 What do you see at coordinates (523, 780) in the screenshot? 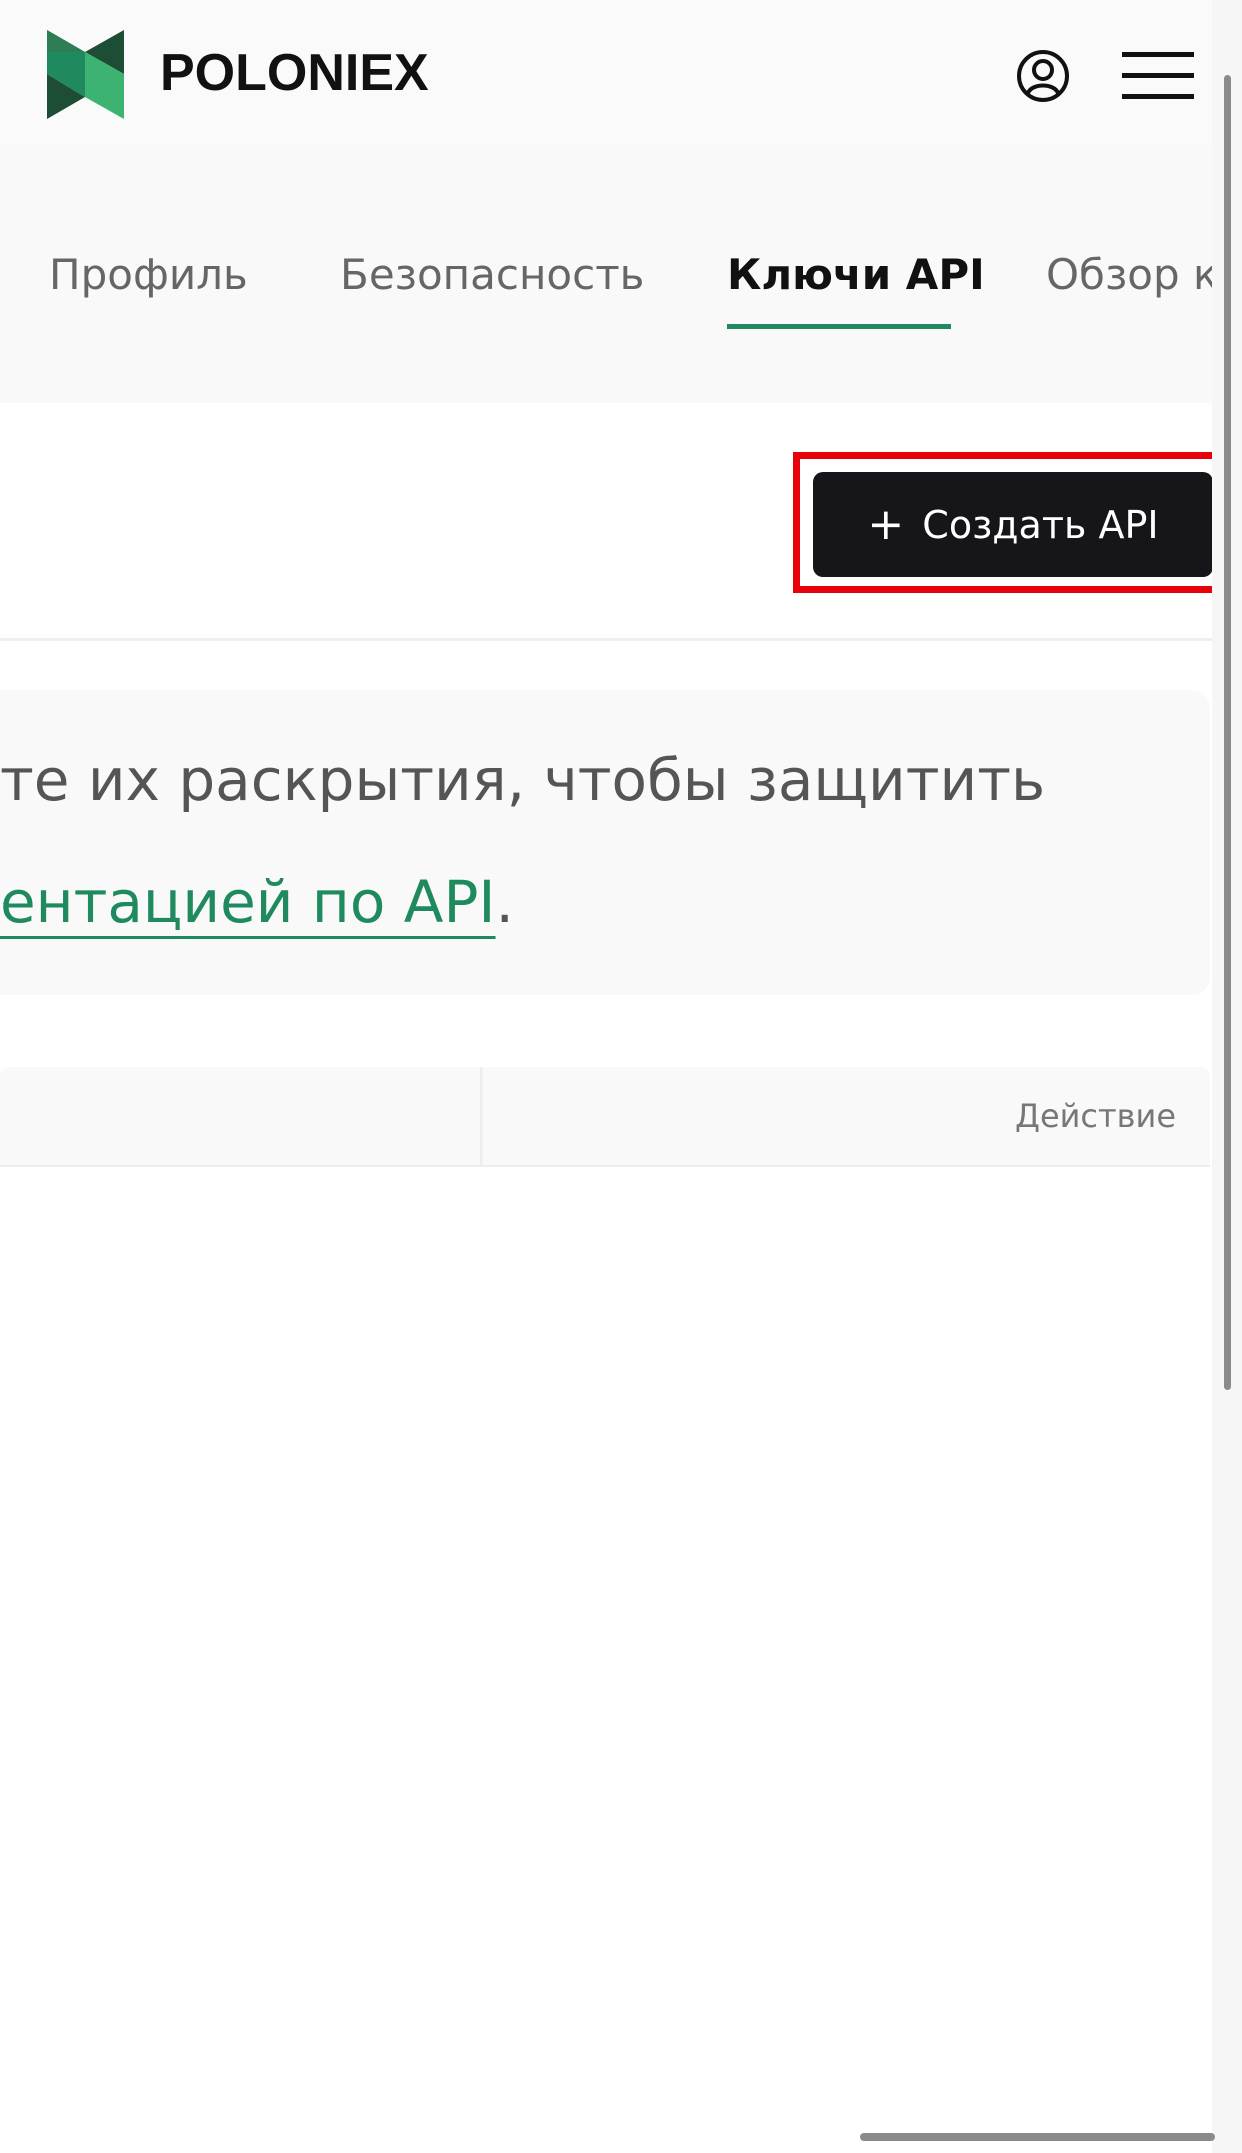
I see `notice-text: те их раскрытия, чтобы защитить` at bounding box center [523, 780].